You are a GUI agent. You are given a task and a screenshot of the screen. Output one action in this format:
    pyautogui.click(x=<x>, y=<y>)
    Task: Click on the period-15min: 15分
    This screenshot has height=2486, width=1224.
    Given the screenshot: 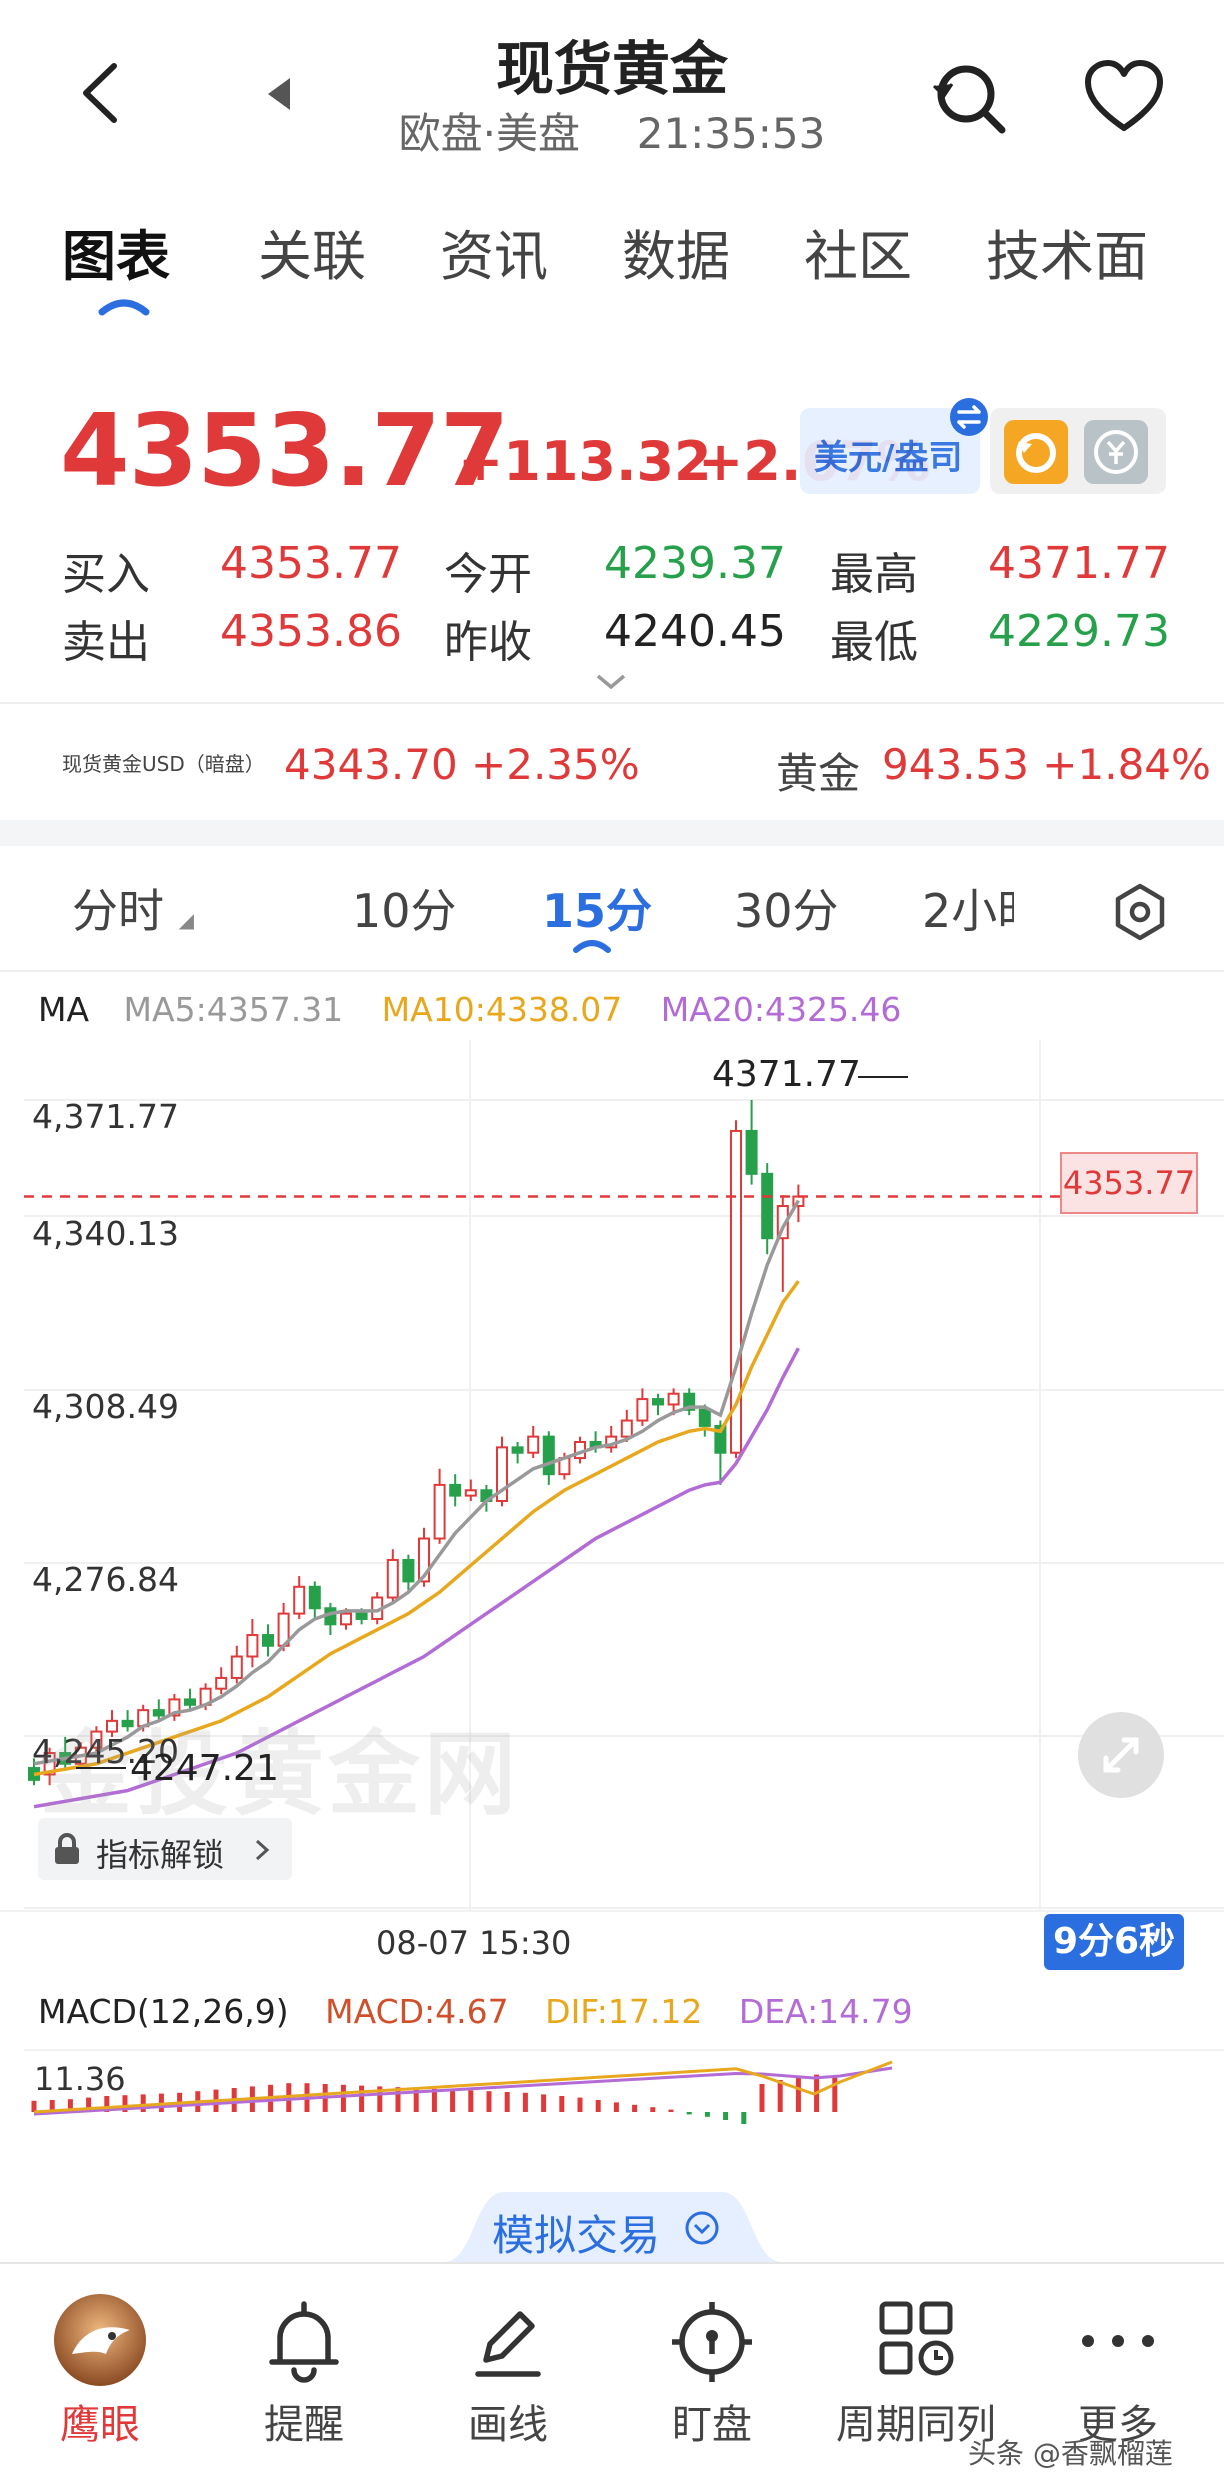 What is the action you would take?
    pyautogui.click(x=597, y=908)
    